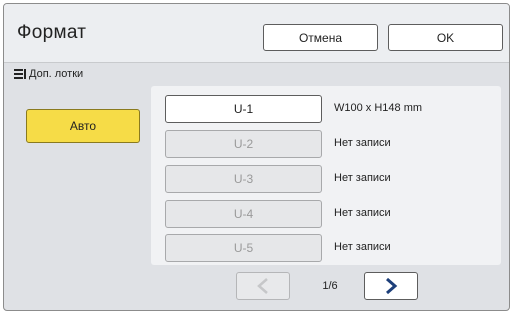  Describe the element at coordinates (243, 144) in the screenshot. I see `tray-button-u2: U-2` at that location.